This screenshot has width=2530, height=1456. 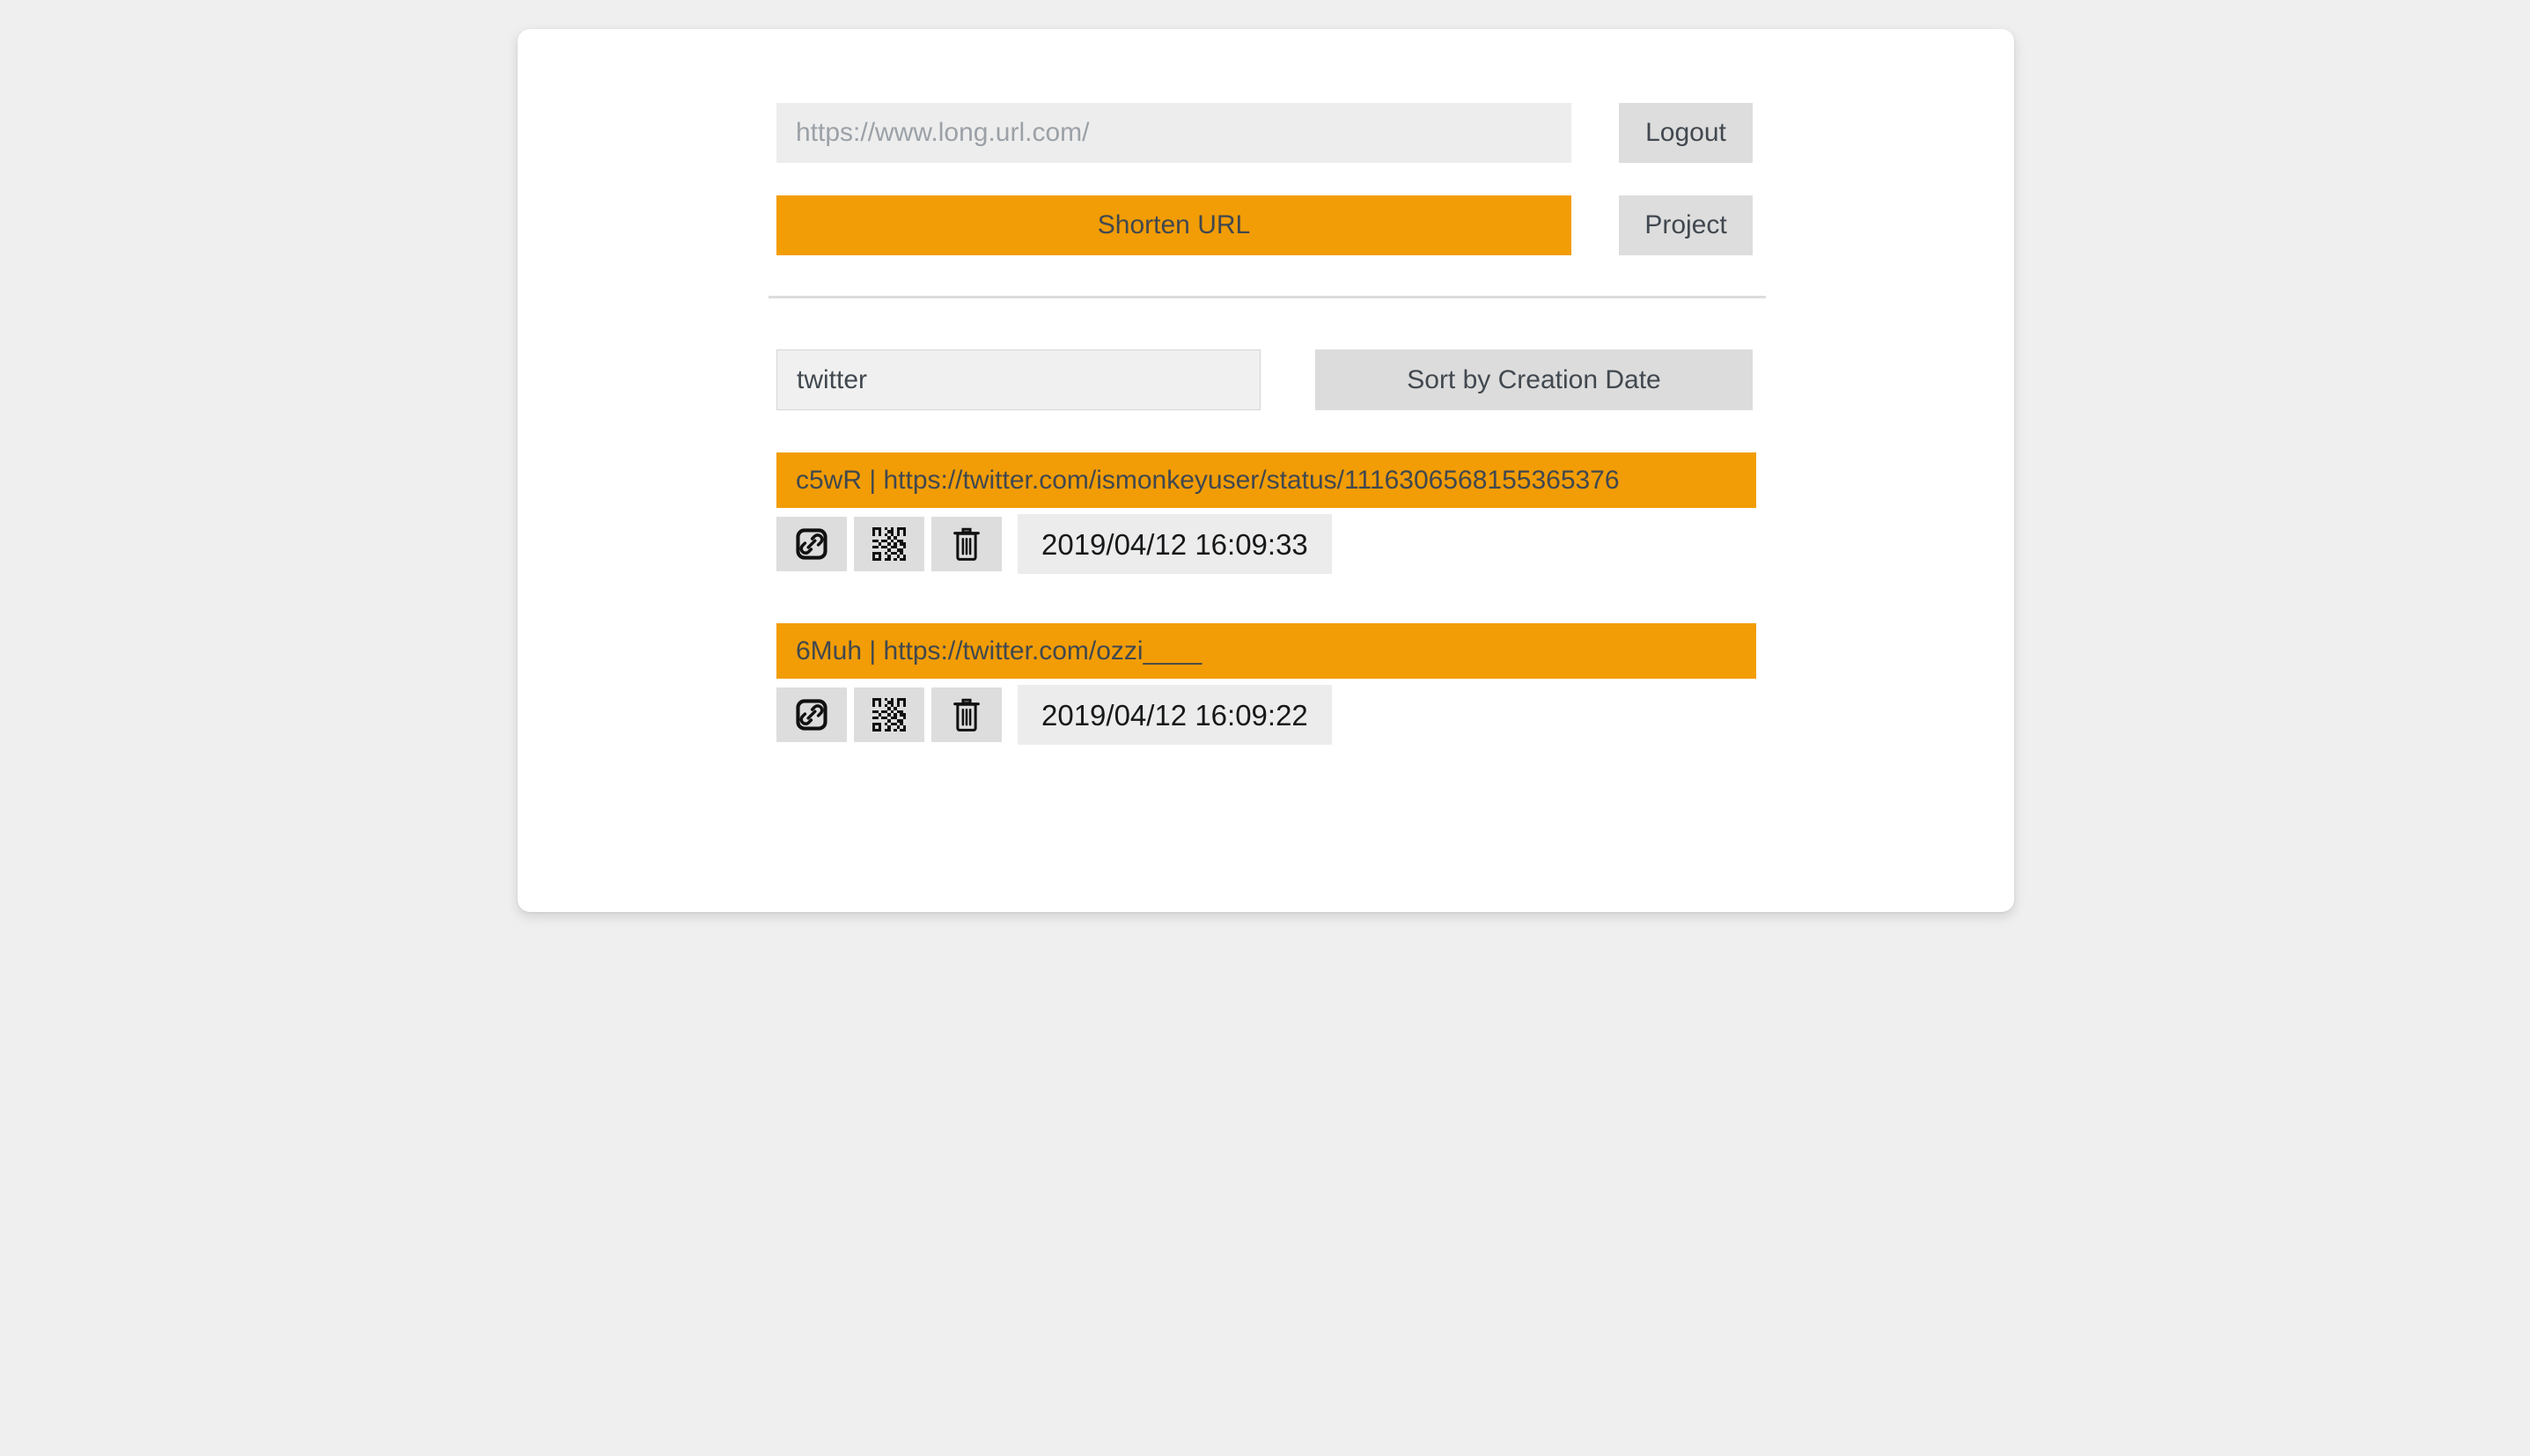 What do you see at coordinates (1265, 379) in the screenshot?
I see `filter-row: Sort by Creation Date` at bounding box center [1265, 379].